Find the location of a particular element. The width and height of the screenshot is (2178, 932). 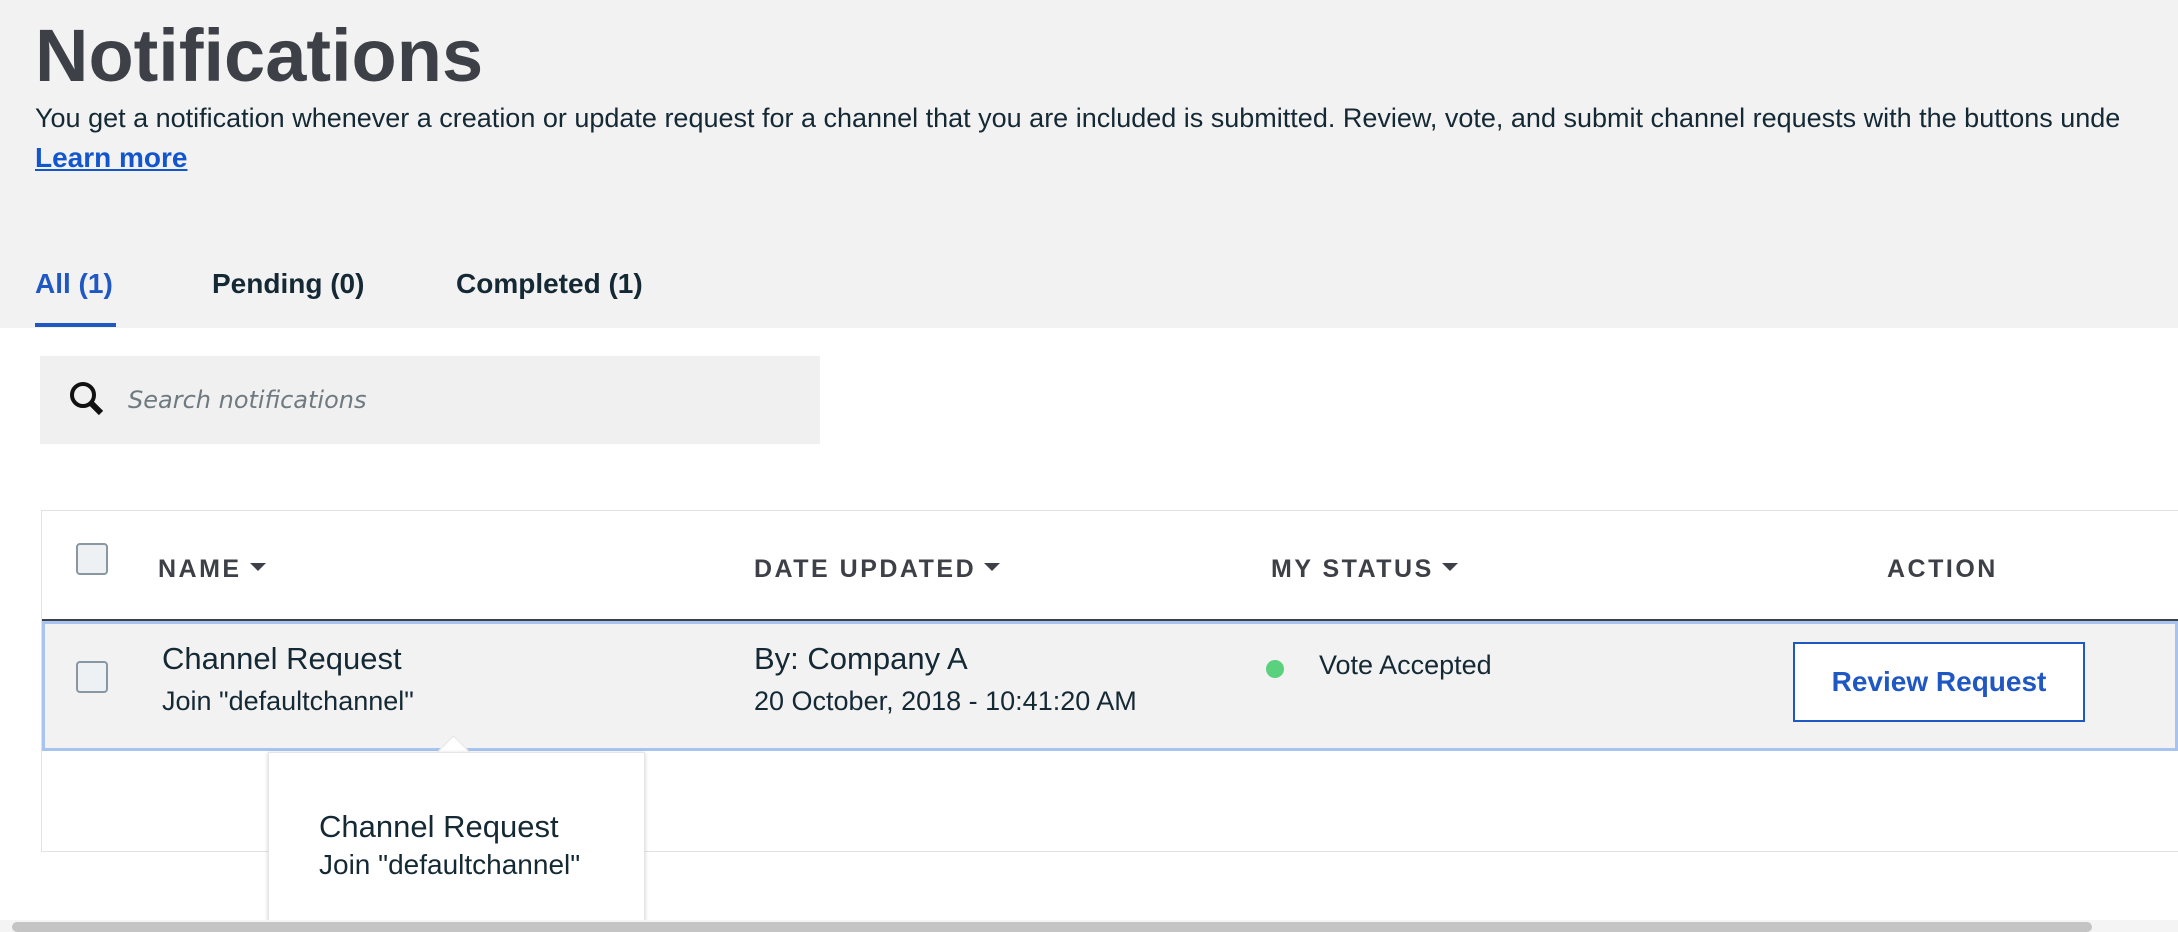

table-header: NAME DATE UPDATED MY STATUS ACTION is located at coordinates (1110, 566).